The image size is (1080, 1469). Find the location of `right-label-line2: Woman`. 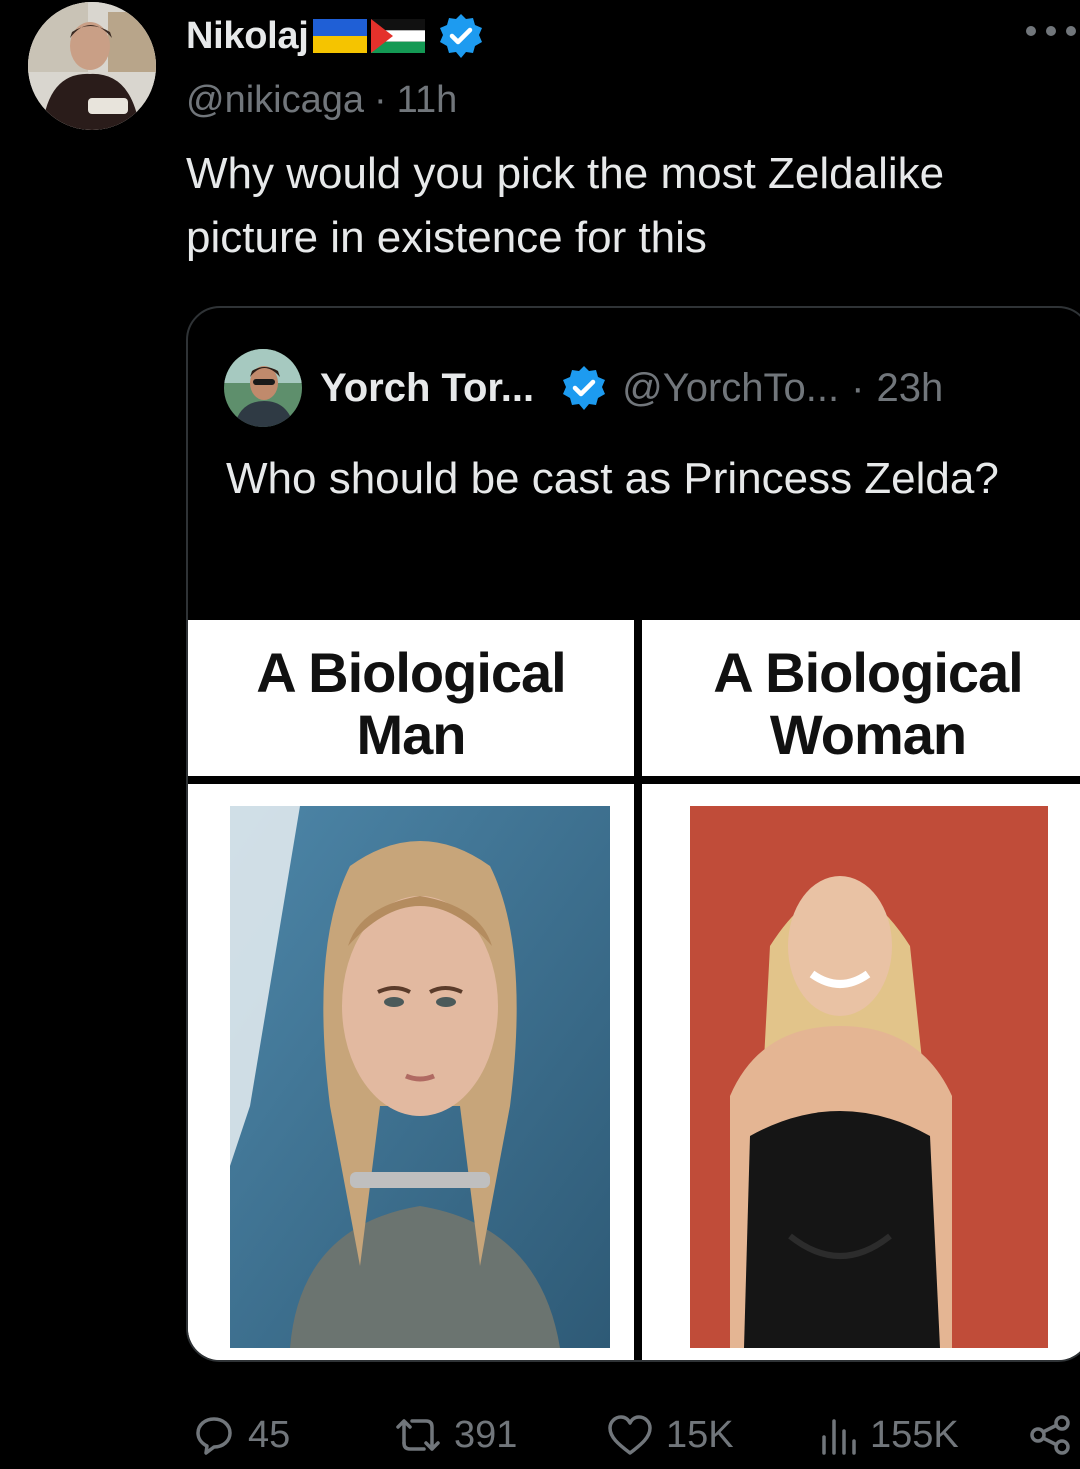

right-label-line2: Woman is located at coordinates (868, 734).